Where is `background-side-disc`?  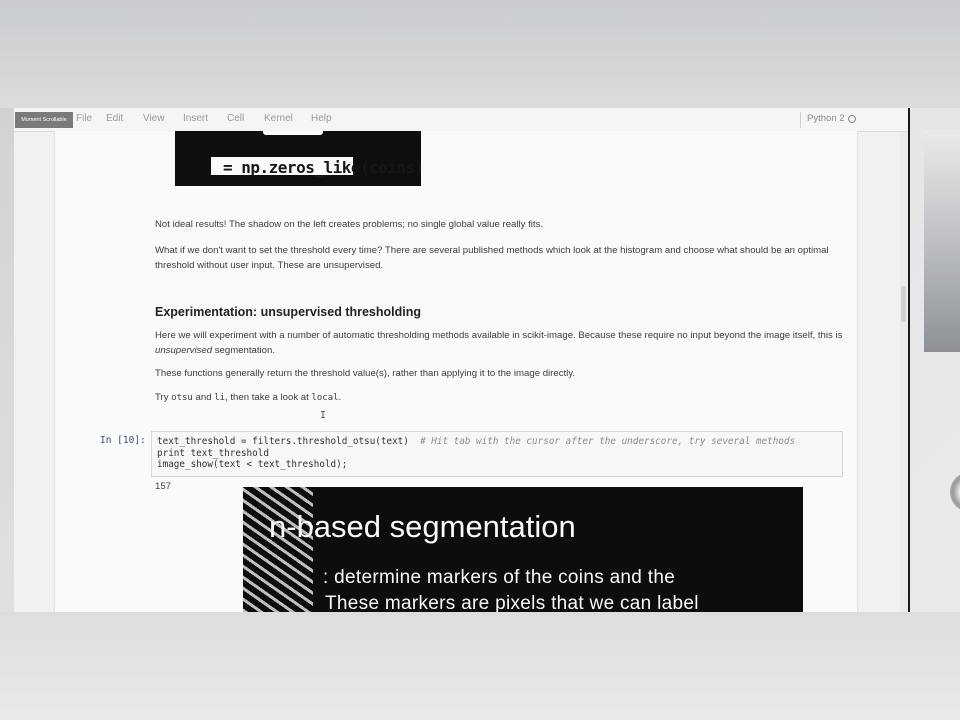 background-side-disc is located at coordinates (955, 492).